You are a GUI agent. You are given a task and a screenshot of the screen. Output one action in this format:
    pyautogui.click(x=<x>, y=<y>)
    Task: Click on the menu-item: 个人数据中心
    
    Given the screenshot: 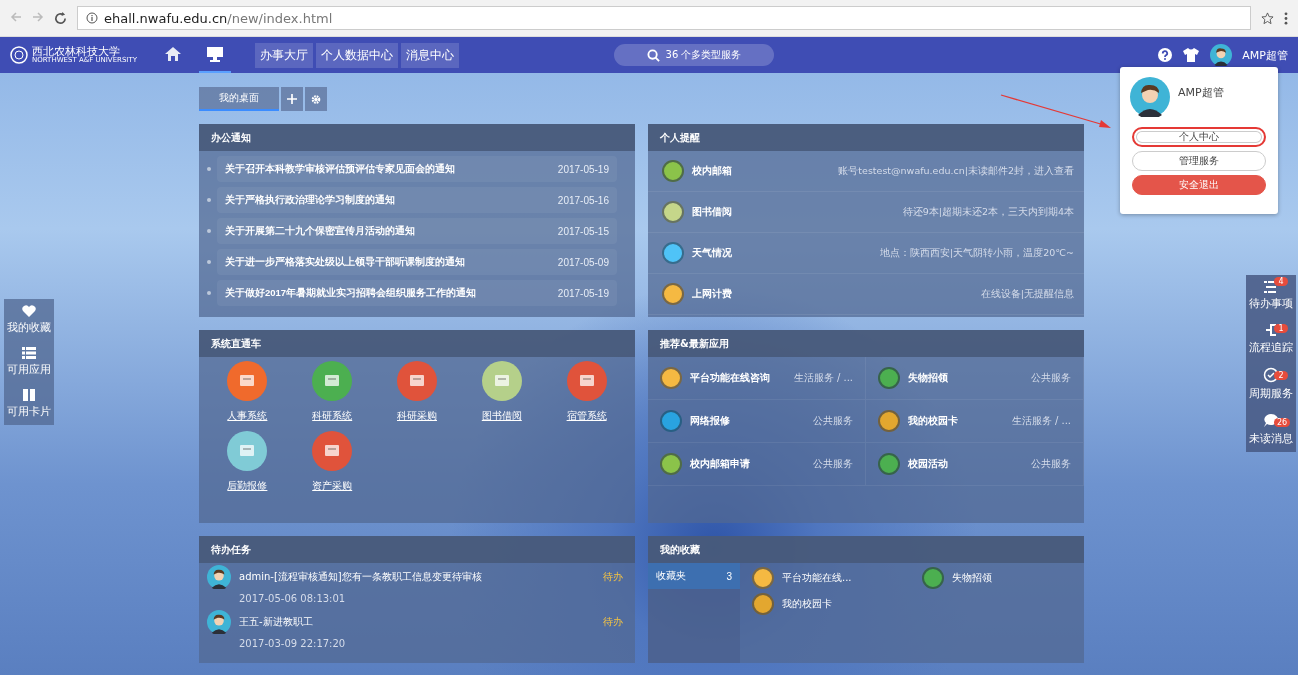 What is the action you would take?
    pyautogui.click(x=357, y=55)
    